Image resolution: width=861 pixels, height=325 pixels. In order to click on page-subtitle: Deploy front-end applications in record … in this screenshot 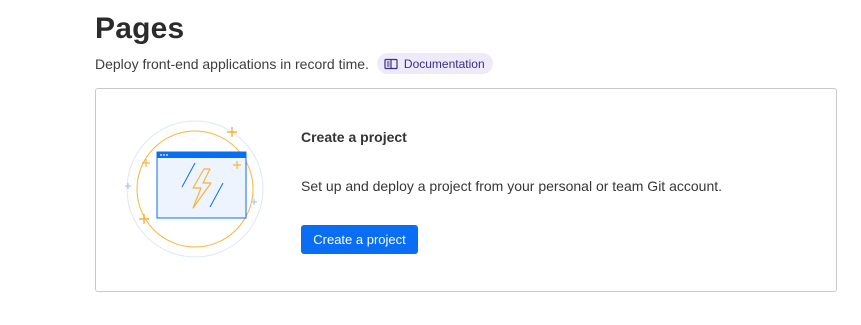, I will do `click(232, 63)`.